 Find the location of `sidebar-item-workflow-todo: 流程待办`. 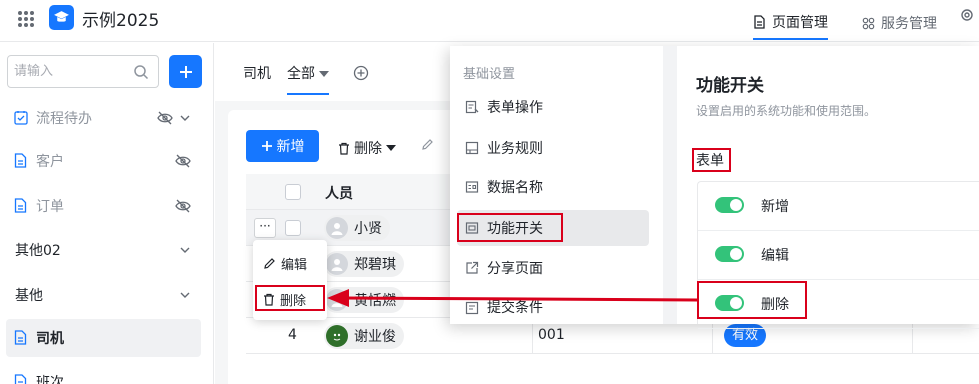

sidebar-item-workflow-todo: 流程待办 is located at coordinates (103, 118).